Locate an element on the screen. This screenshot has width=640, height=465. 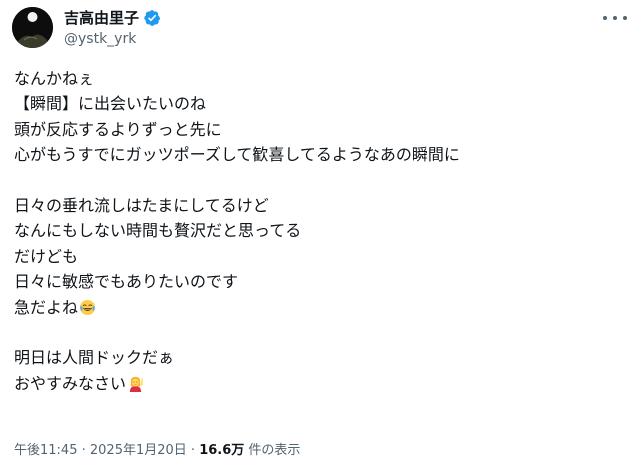
face-with-tears-of-joy-emoji is located at coordinates (87, 307).